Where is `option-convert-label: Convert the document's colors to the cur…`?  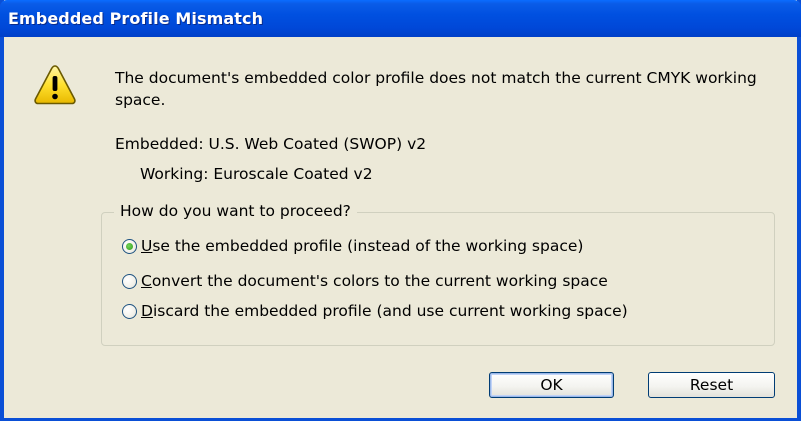 option-convert-label: Convert the document's colors to the cur… is located at coordinates (374, 281).